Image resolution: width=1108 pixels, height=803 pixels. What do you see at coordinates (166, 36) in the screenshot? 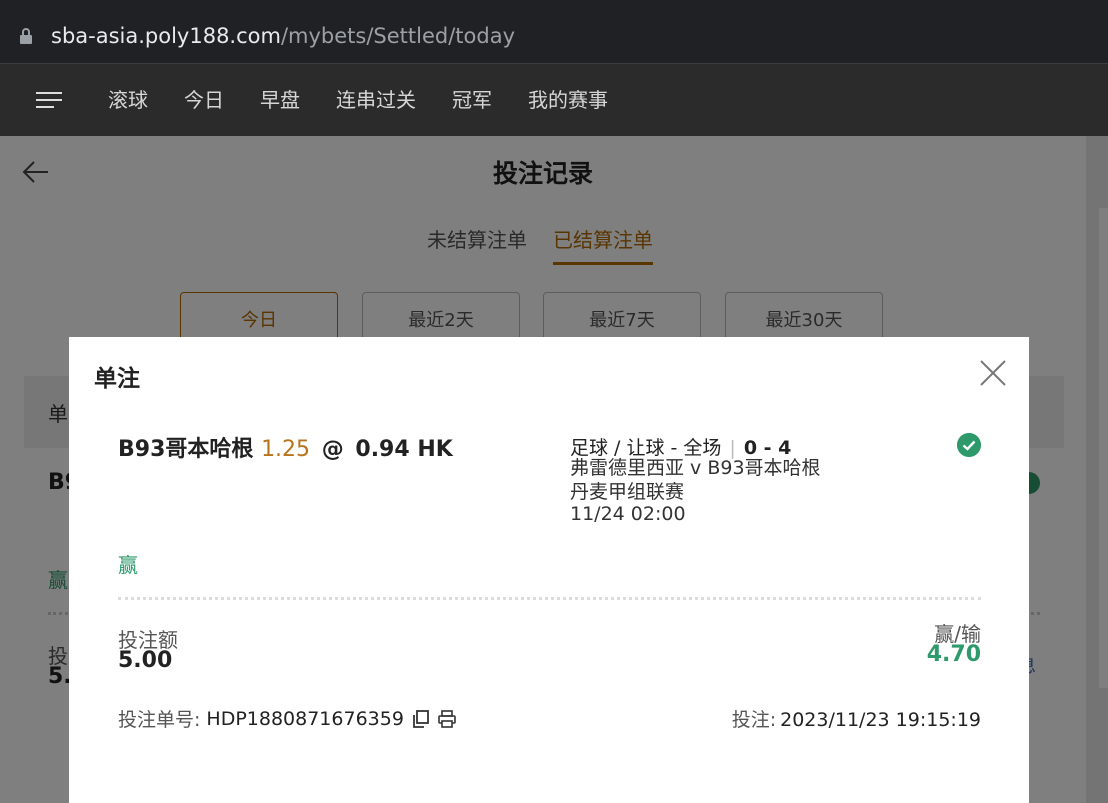
I see `url-host: sba-asia.poly188.com` at bounding box center [166, 36].